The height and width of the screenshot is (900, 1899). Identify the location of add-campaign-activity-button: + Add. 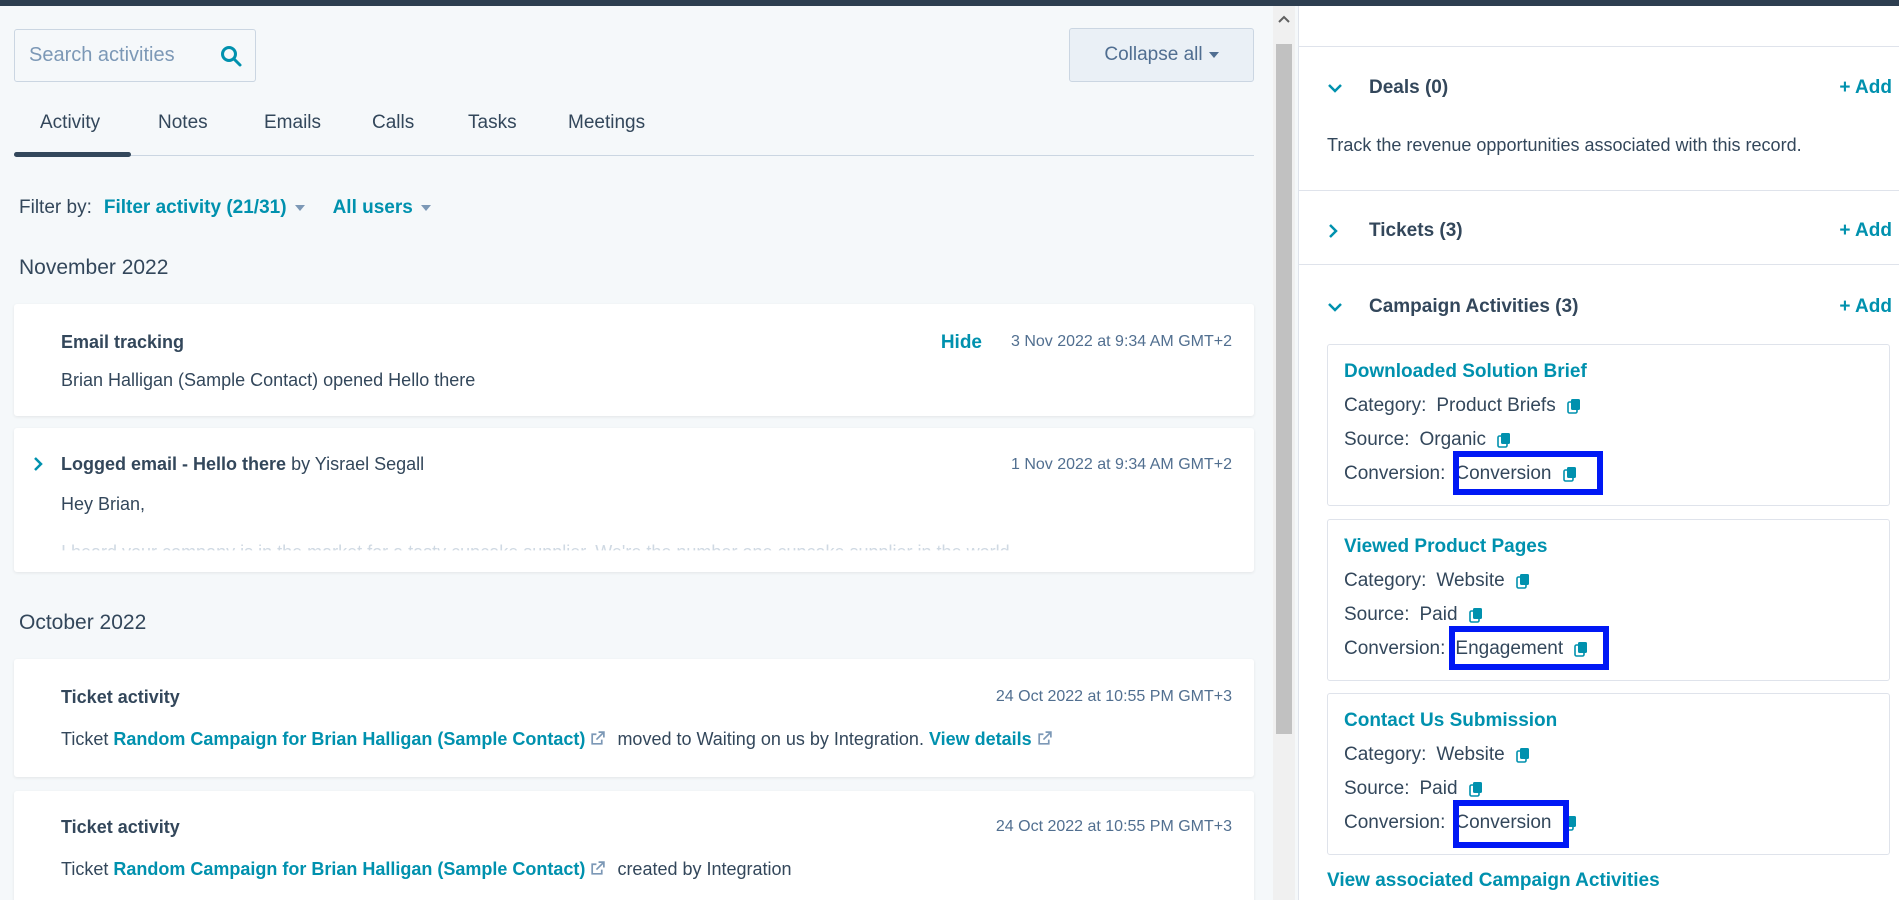
(1865, 307).